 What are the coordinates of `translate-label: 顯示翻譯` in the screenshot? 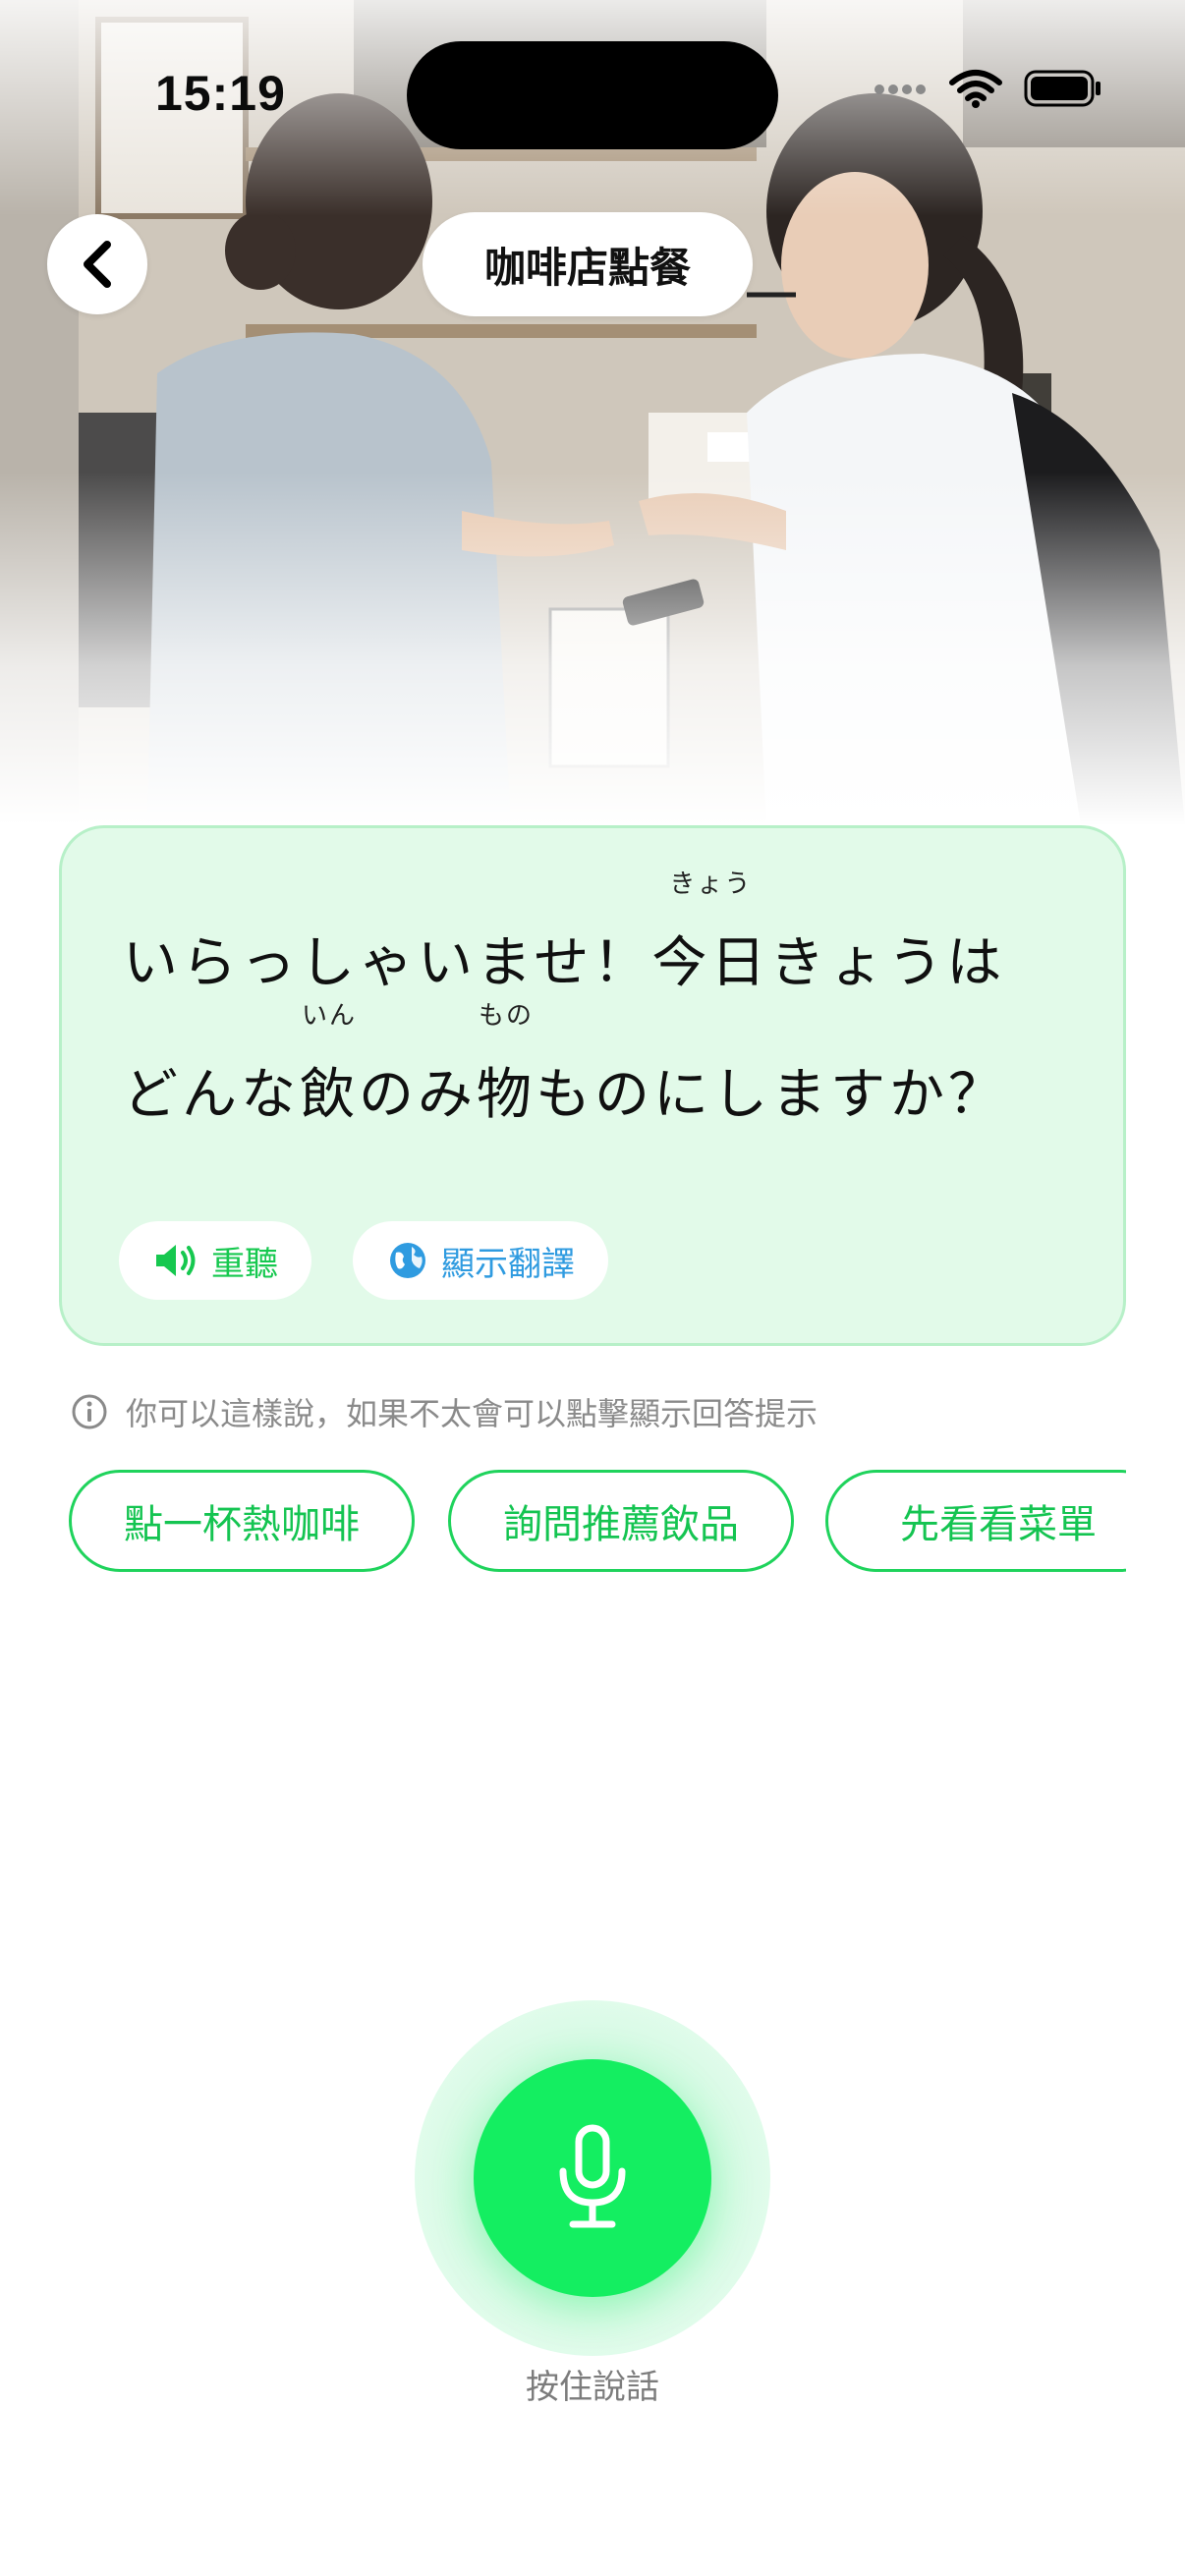 It's located at (508, 1264).